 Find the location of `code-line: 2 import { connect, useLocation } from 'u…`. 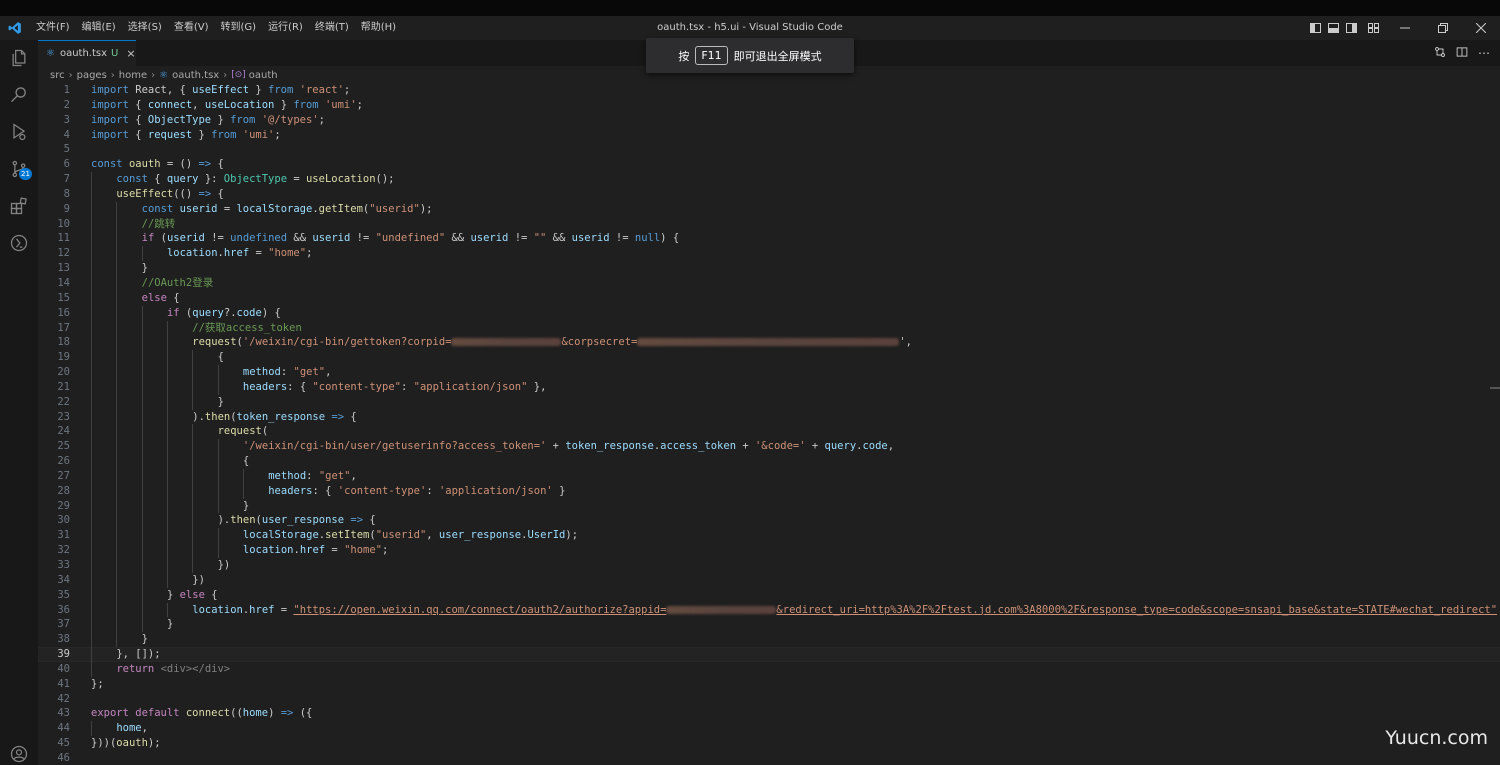

code-line: 2 import { connect, useLocation } from 'u… is located at coordinates (769, 105).